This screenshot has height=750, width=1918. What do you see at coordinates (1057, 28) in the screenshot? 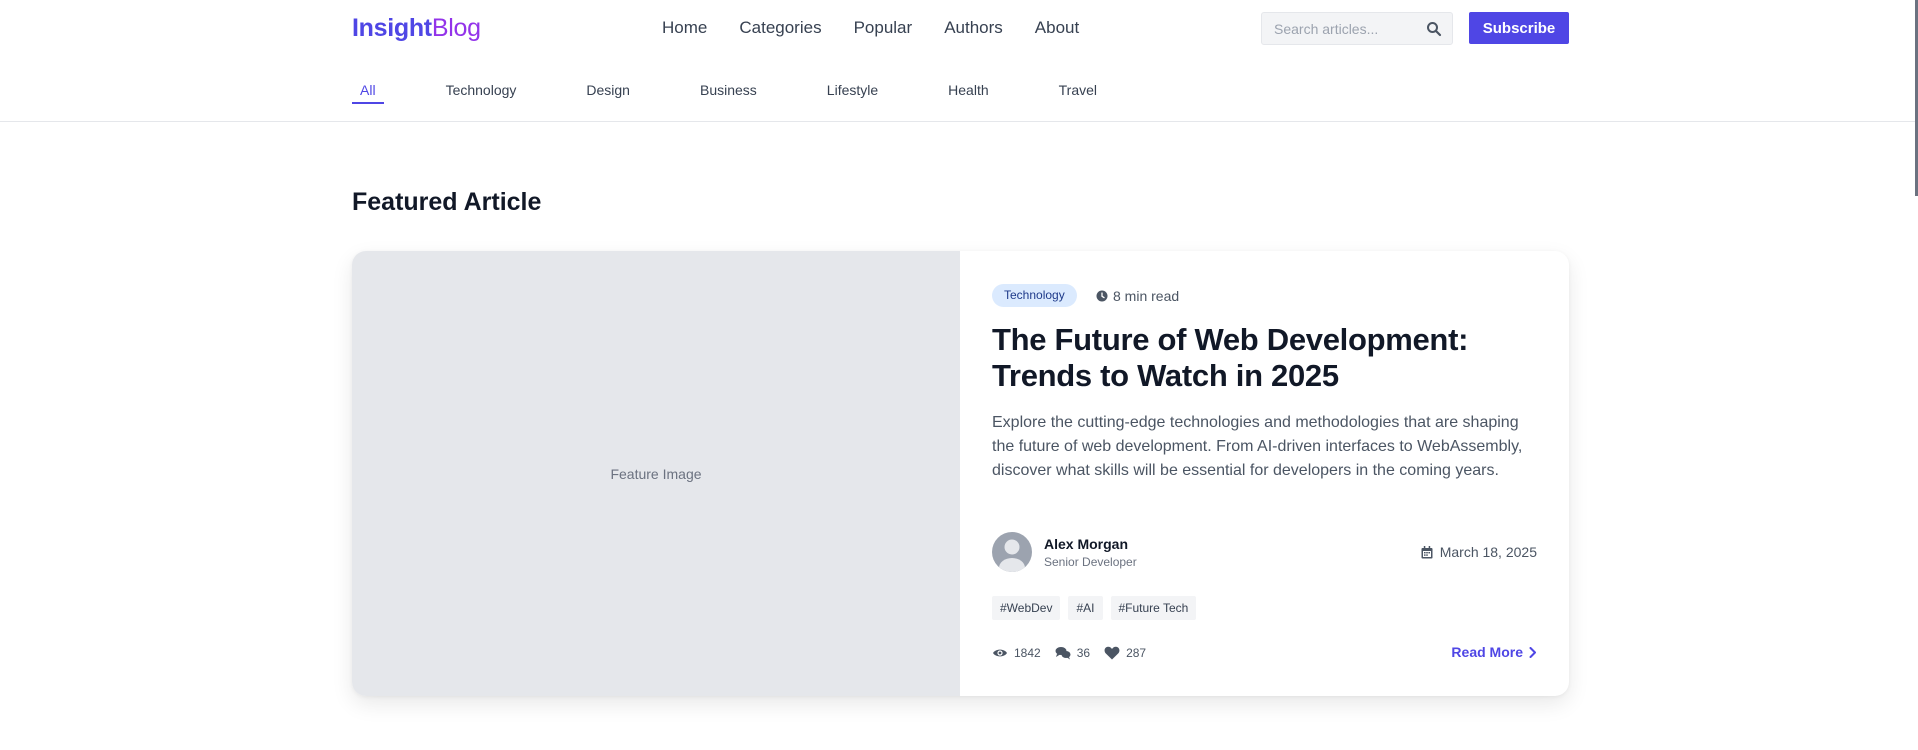
I see `nav-about: About` at bounding box center [1057, 28].